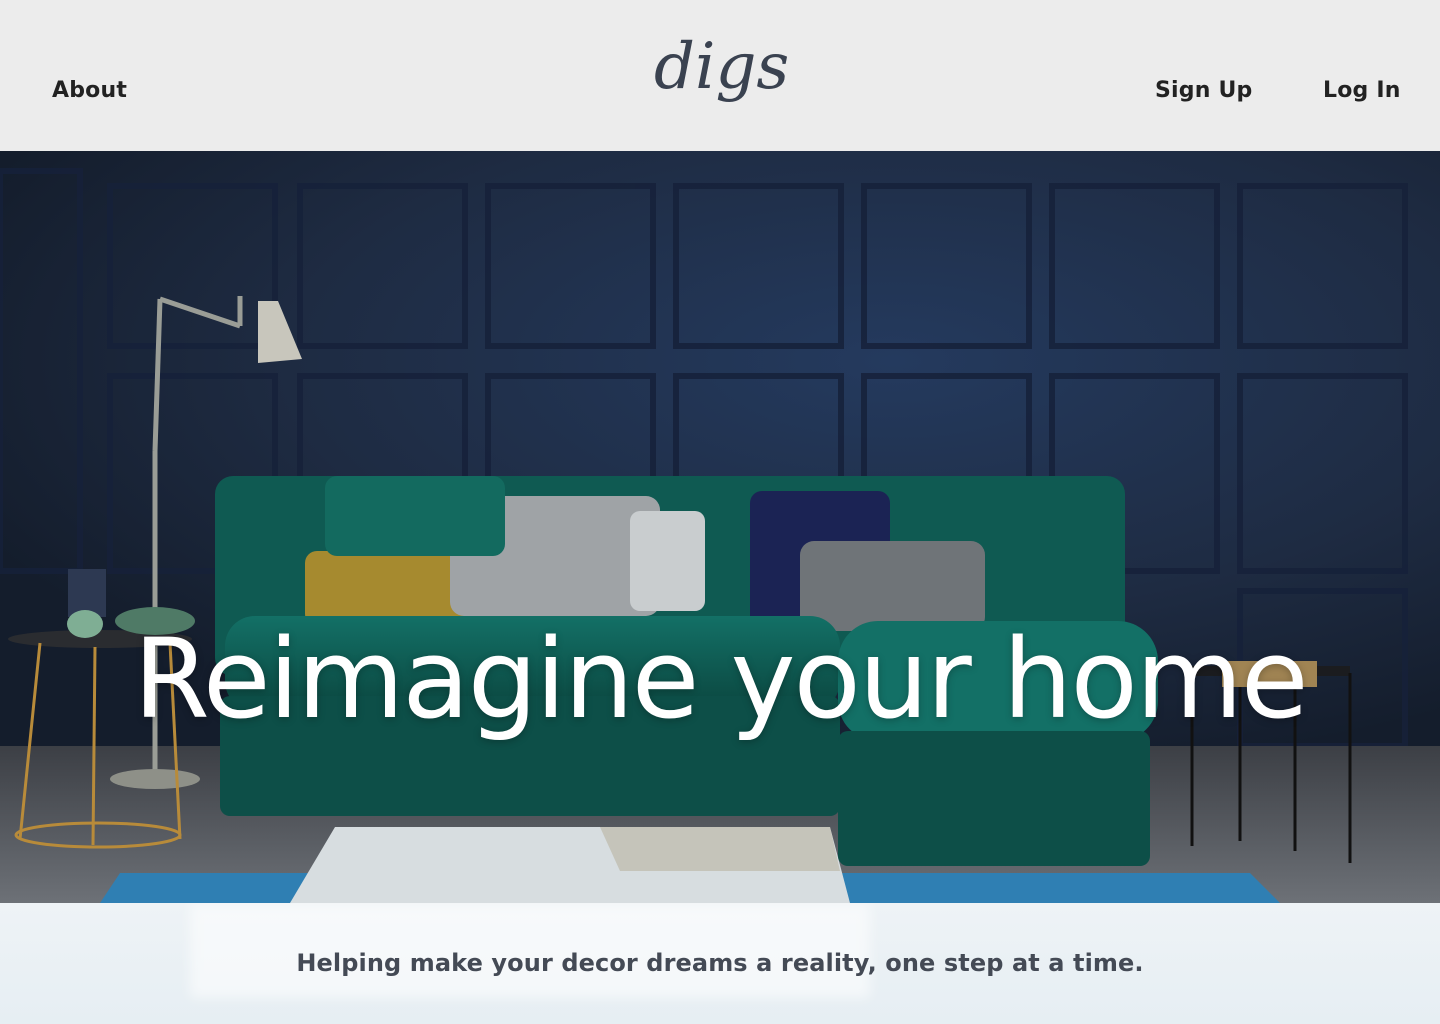 The width and height of the screenshot is (1440, 1024). What do you see at coordinates (1203, 90) in the screenshot?
I see `nav-signup-link: Sign Up` at bounding box center [1203, 90].